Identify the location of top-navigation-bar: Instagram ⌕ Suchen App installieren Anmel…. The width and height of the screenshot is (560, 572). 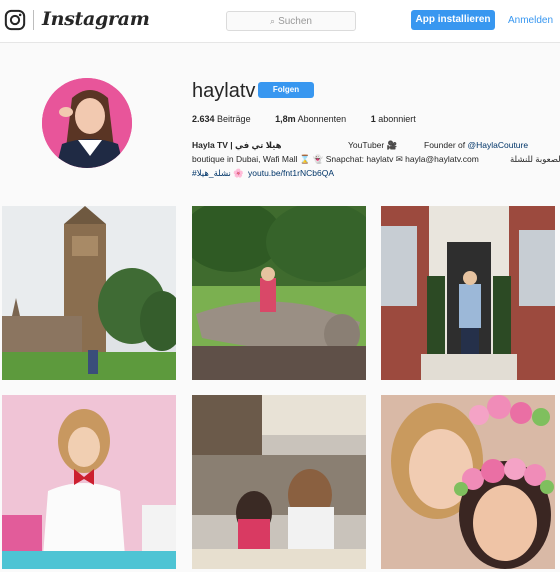
(280, 21).